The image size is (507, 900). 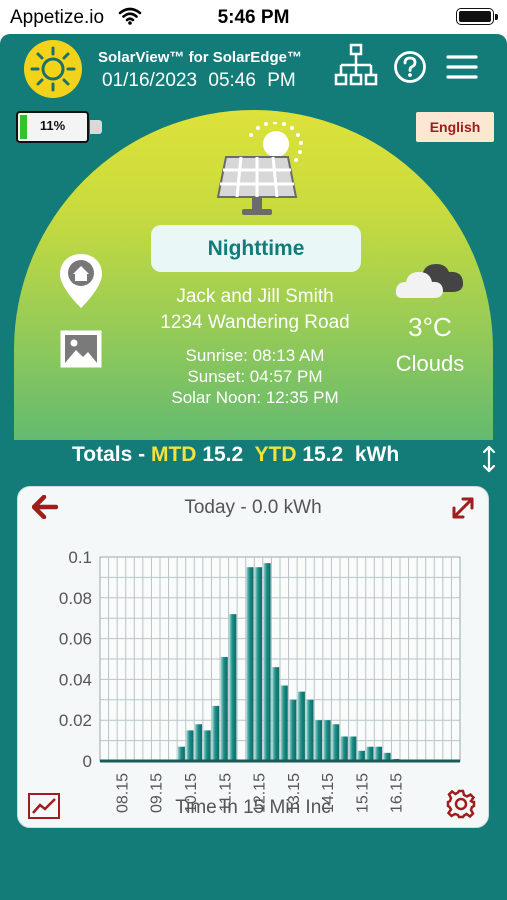 I want to click on clock-label: 5:46 PM, so click(x=253, y=17).